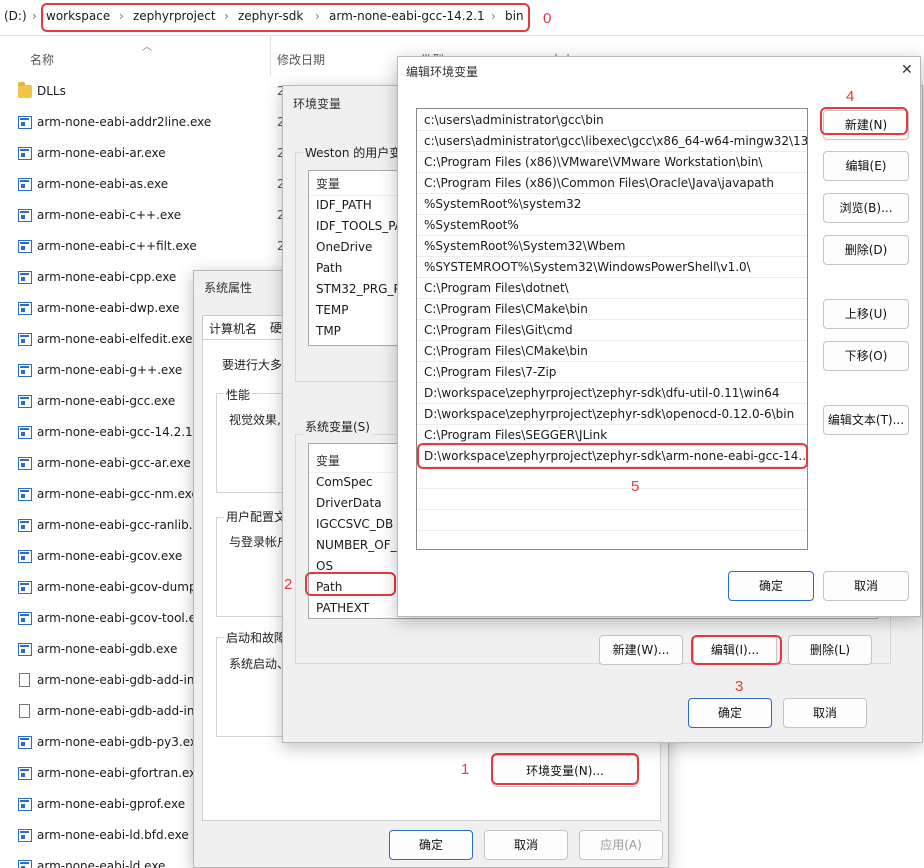 The width and height of the screenshot is (924, 868). Describe the element at coordinates (612, 204) in the screenshot. I see `path-entry: %SystemRoot%\system32` at that location.